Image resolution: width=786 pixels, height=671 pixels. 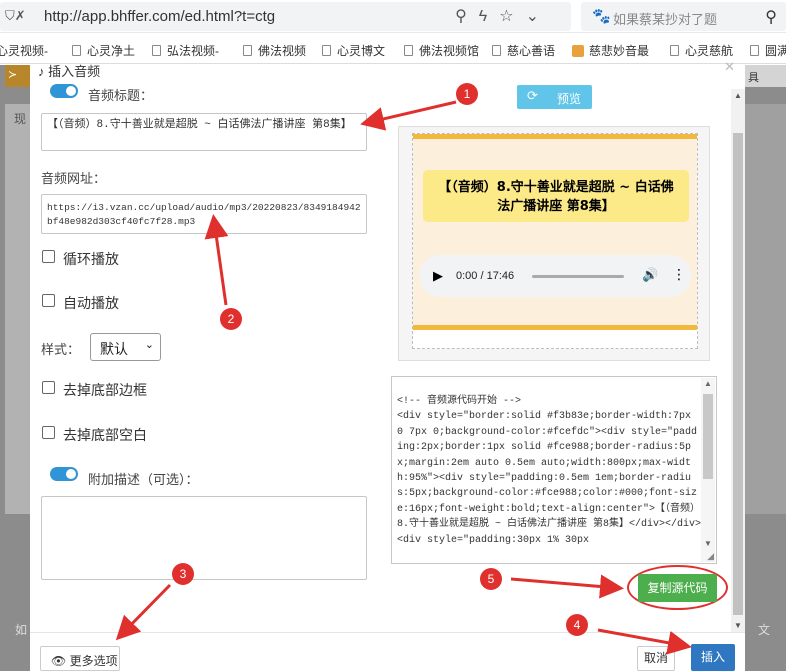 I want to click on star-icon: ☆, so click(x=512, y=16).